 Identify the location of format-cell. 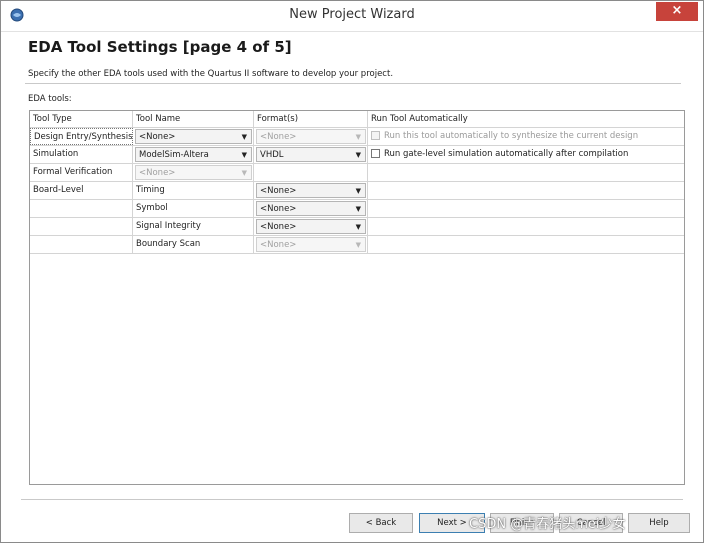
(311, 172).